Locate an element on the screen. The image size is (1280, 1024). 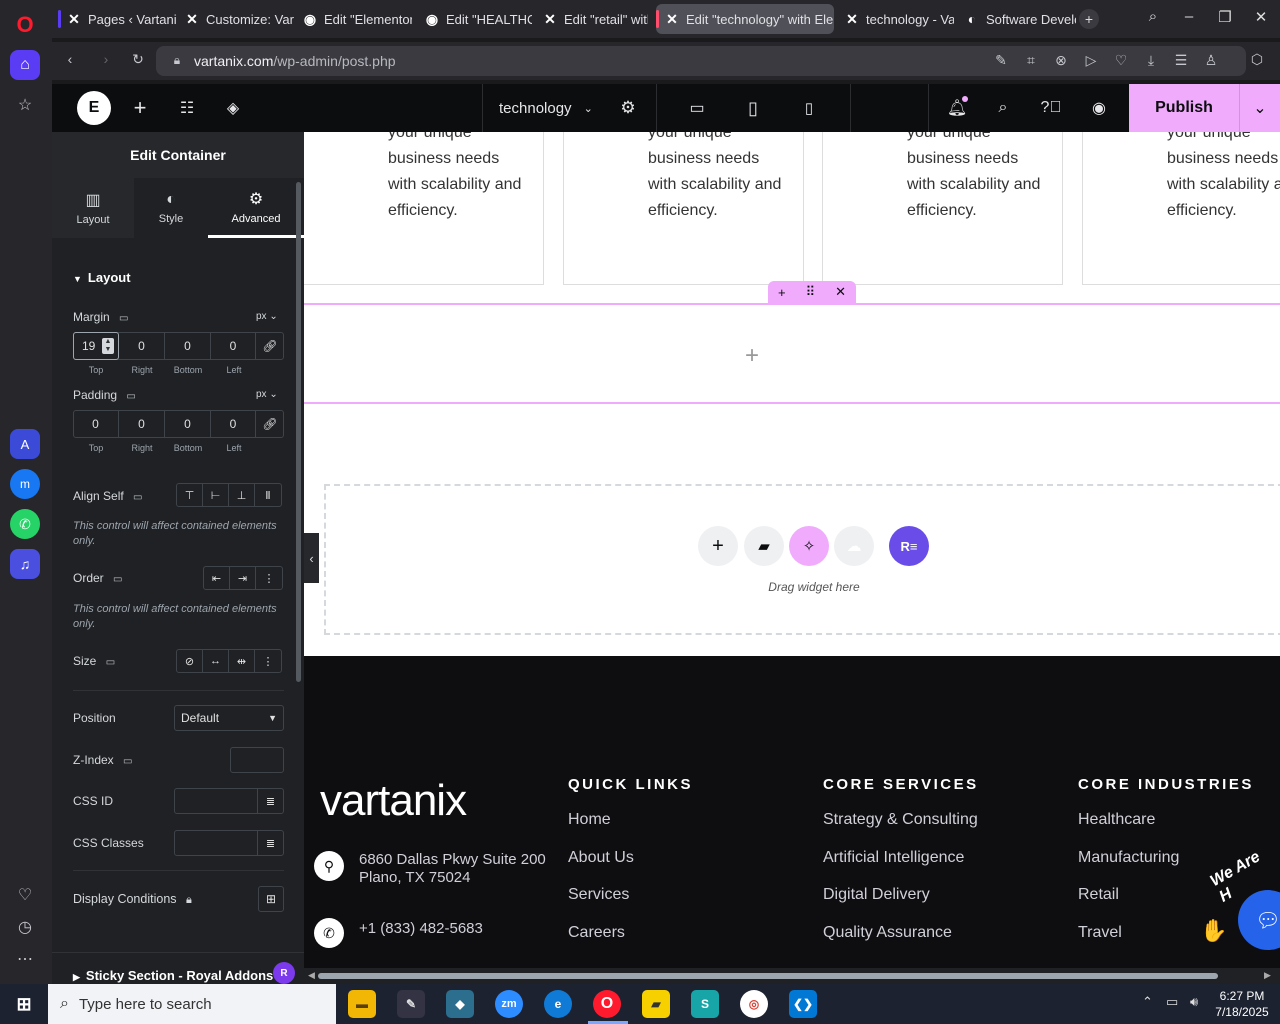
align-start-icon: ⊤ is located at coordinates (190, 495).